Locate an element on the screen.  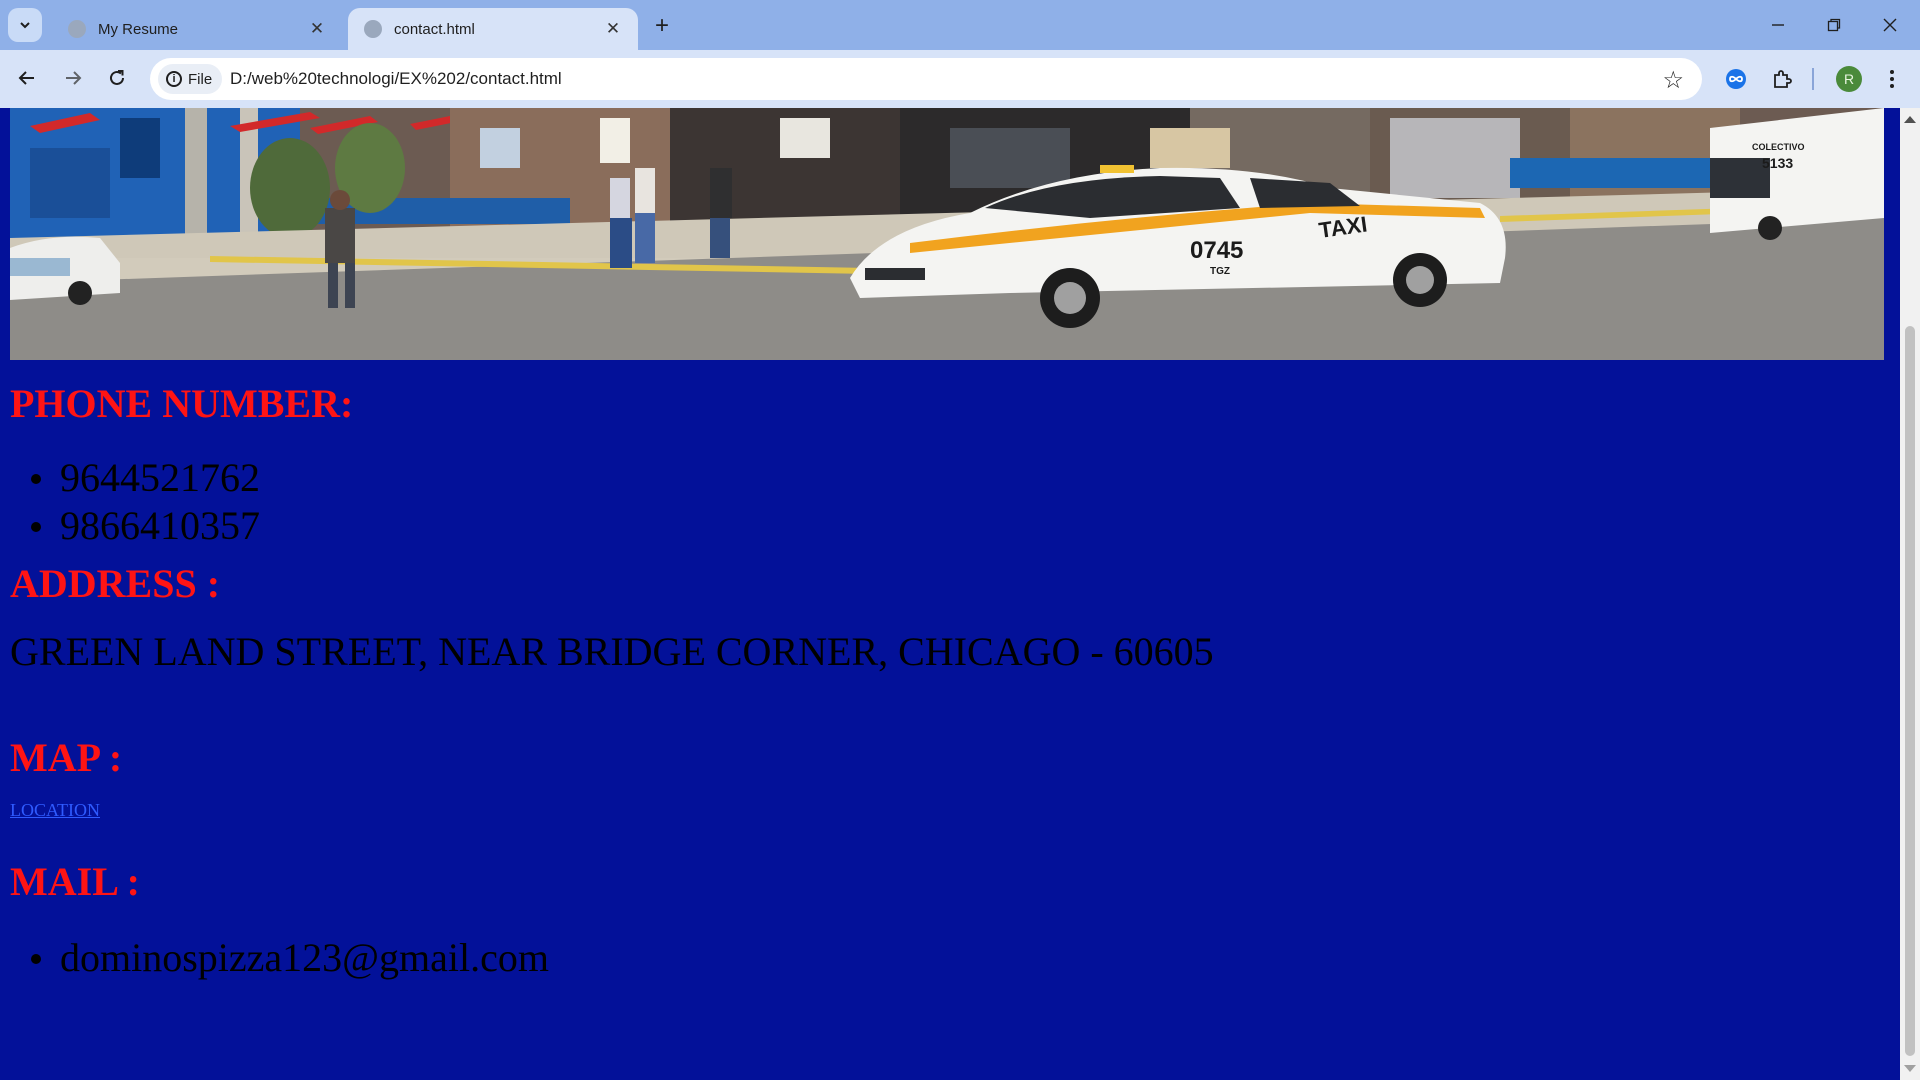
tab-search-button is located at coordinates (25, 25).